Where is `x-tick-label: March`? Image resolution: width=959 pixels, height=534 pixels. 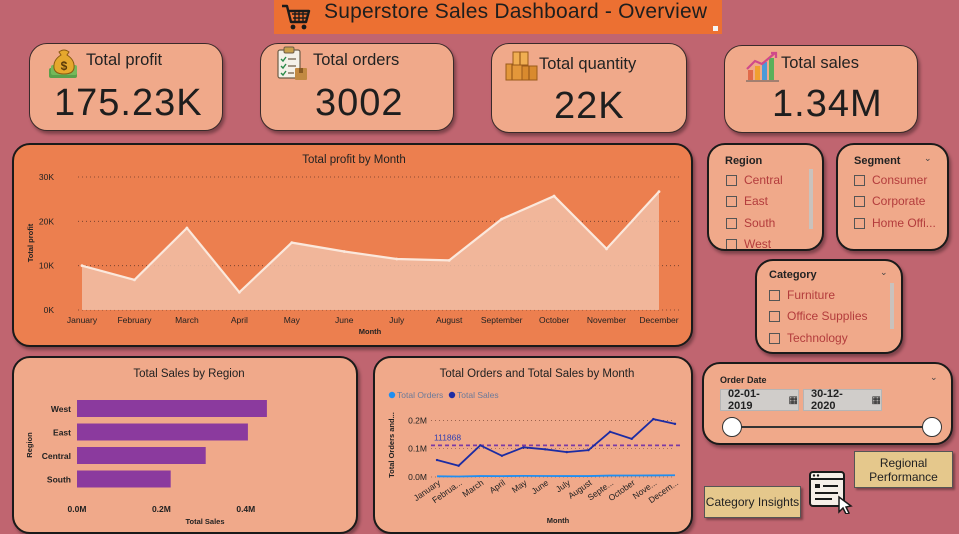 x-tick-label: March is located at coordinates (472, 488).